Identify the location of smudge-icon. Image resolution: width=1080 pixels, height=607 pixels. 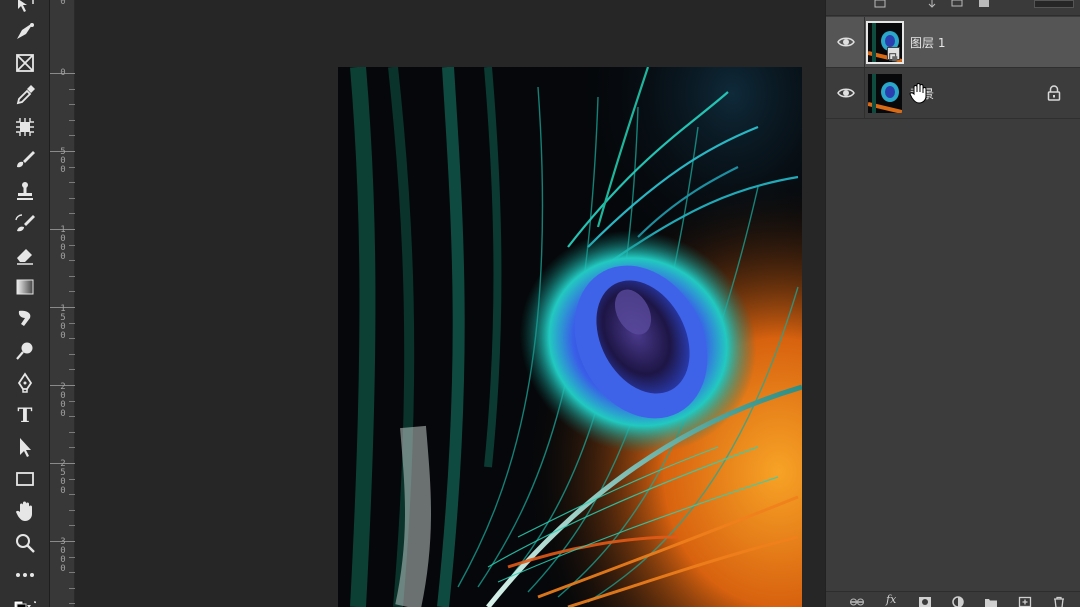
(24, 318).